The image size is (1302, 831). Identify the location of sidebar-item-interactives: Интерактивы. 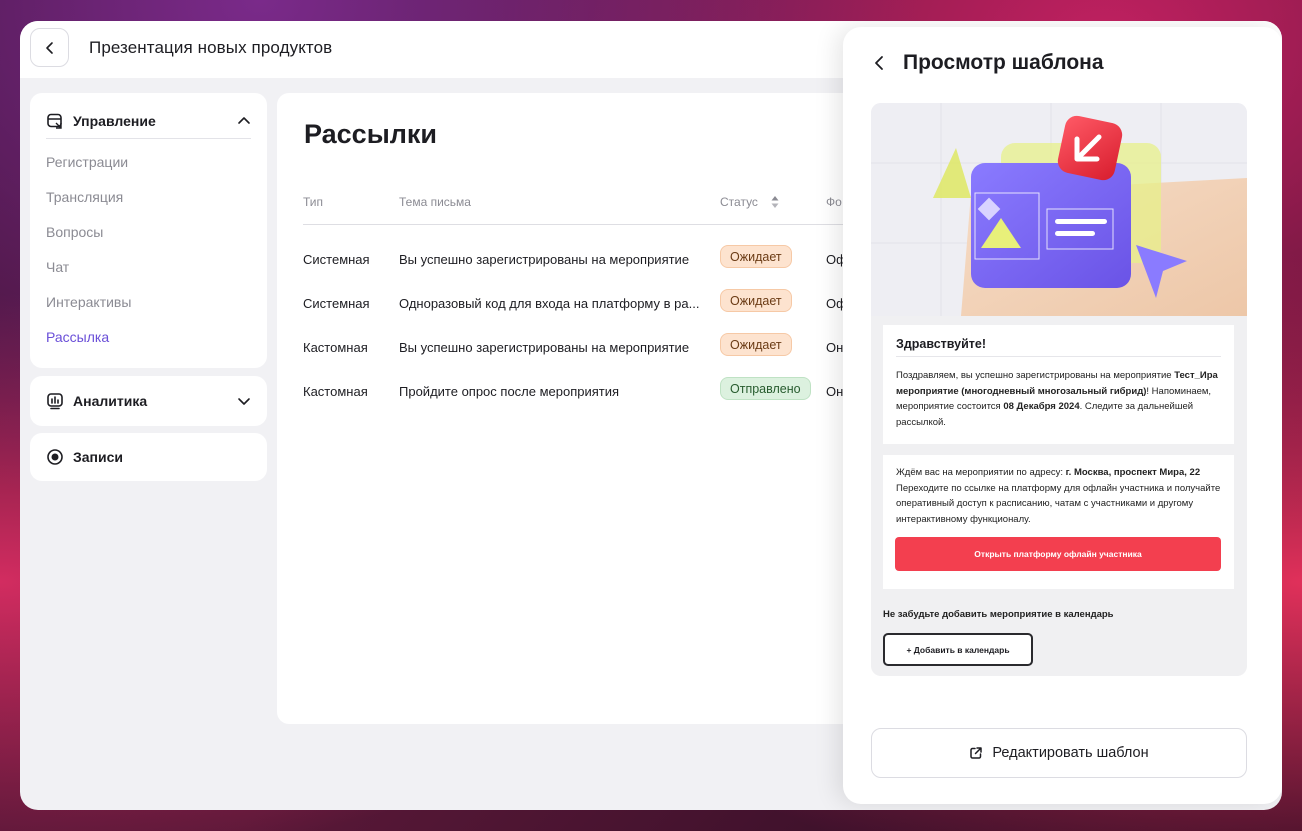
(88, 311).